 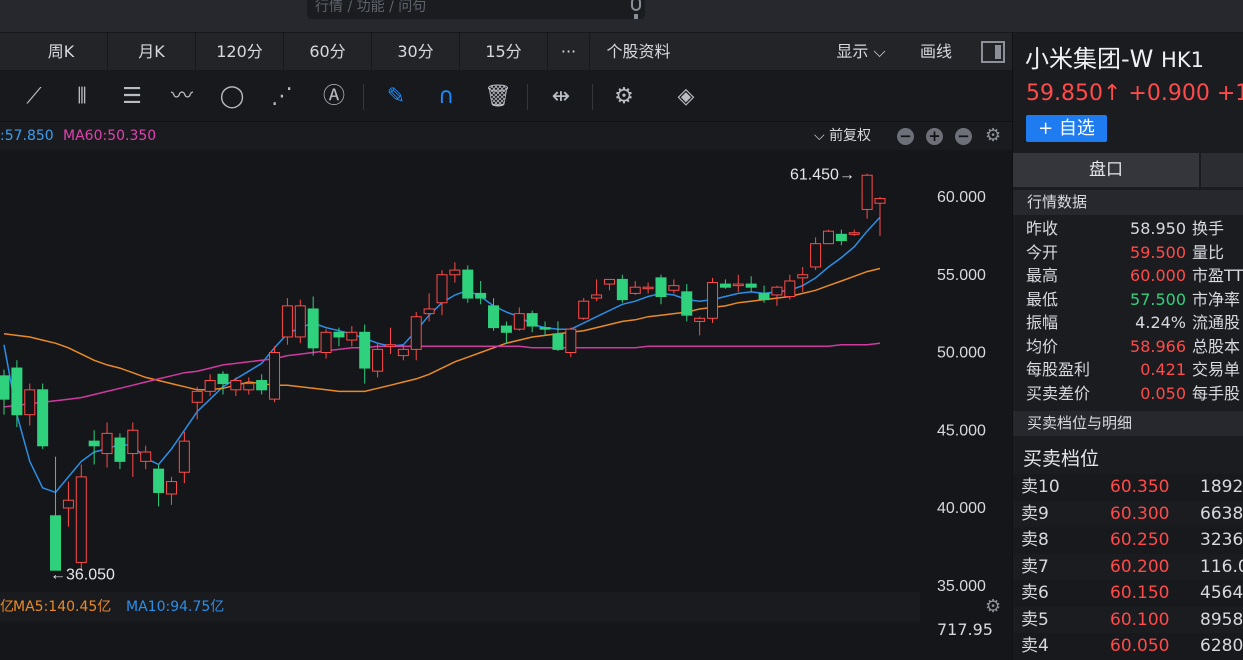 I want to click on plus-icon: +, so click(x=934, y=136).